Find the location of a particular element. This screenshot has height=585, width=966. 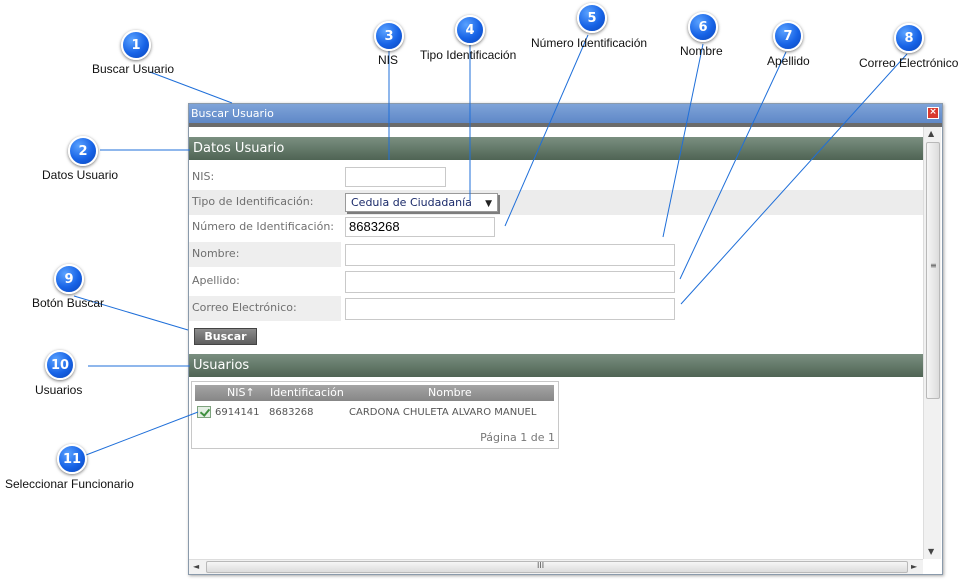

grip-icon: III is located at coordinates (541, 565).